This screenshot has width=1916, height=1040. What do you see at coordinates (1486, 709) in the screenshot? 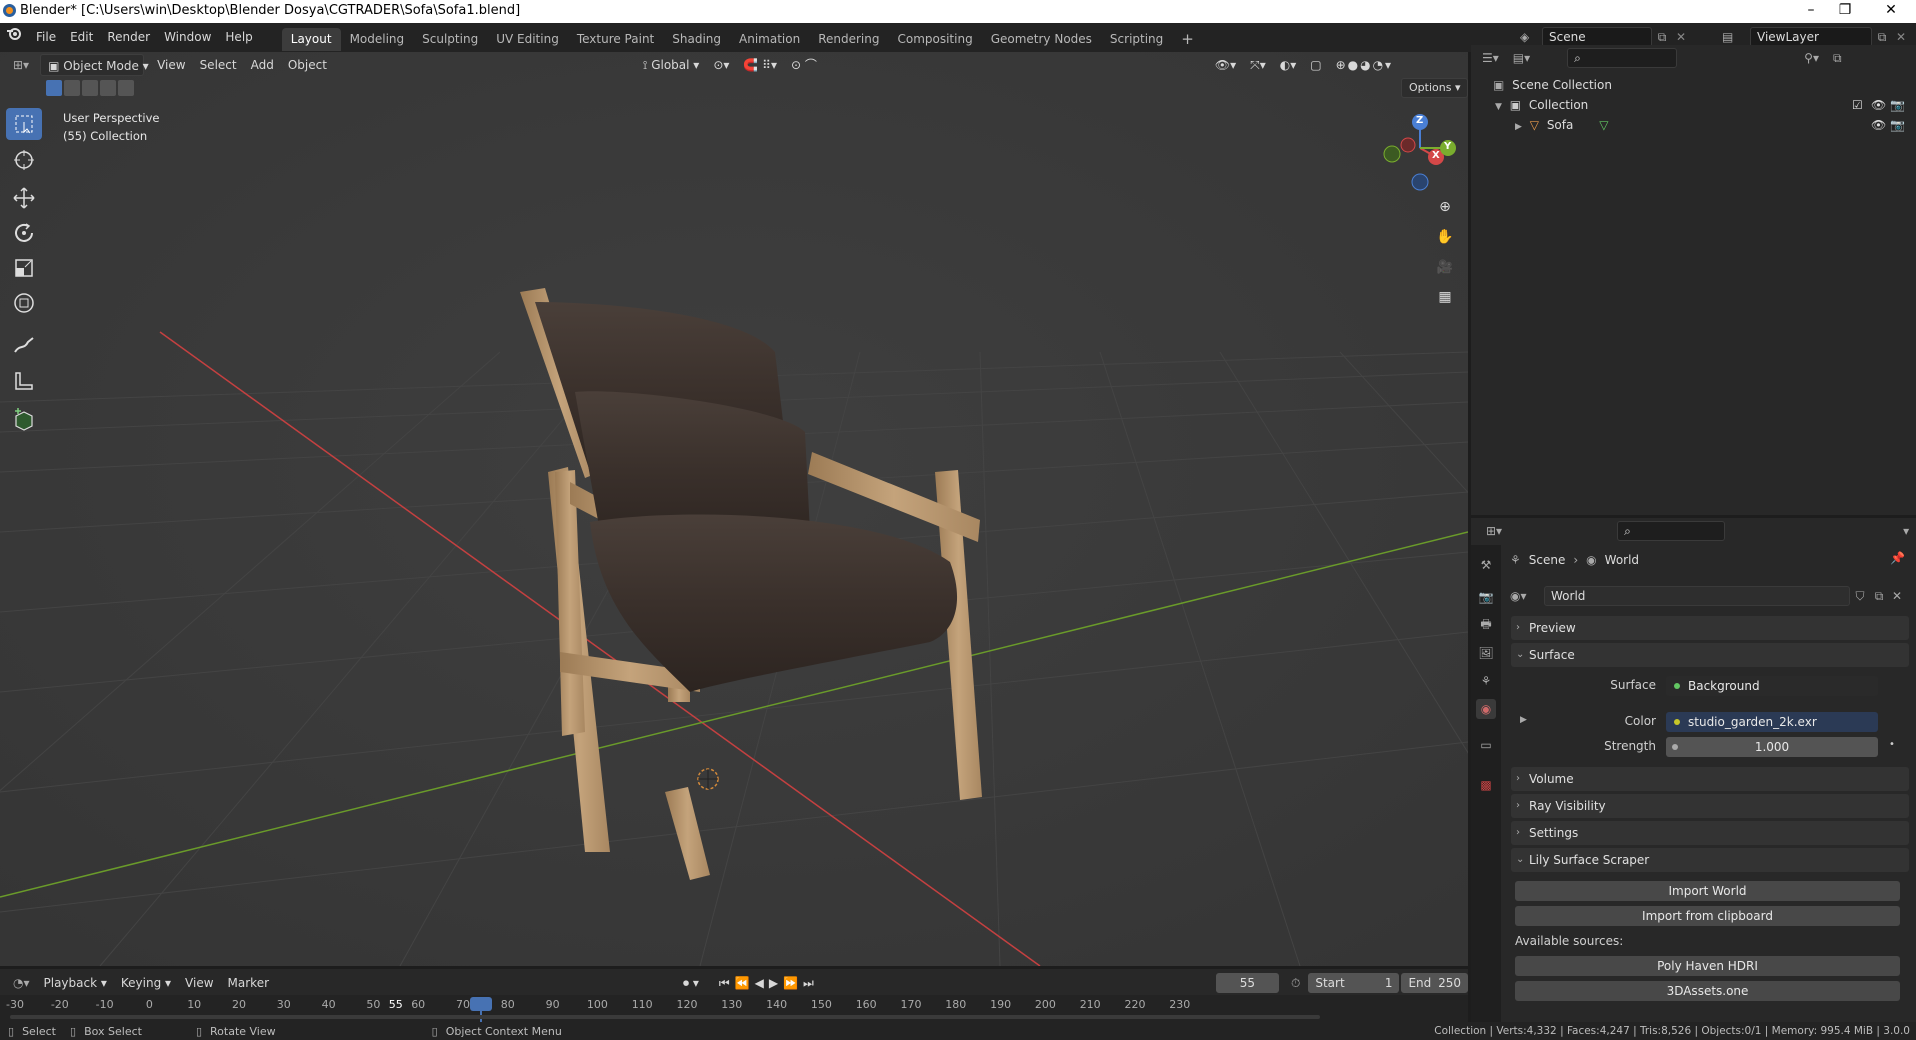
I see `world-tab-icon: ◉` at bounding box center [1486, 709].